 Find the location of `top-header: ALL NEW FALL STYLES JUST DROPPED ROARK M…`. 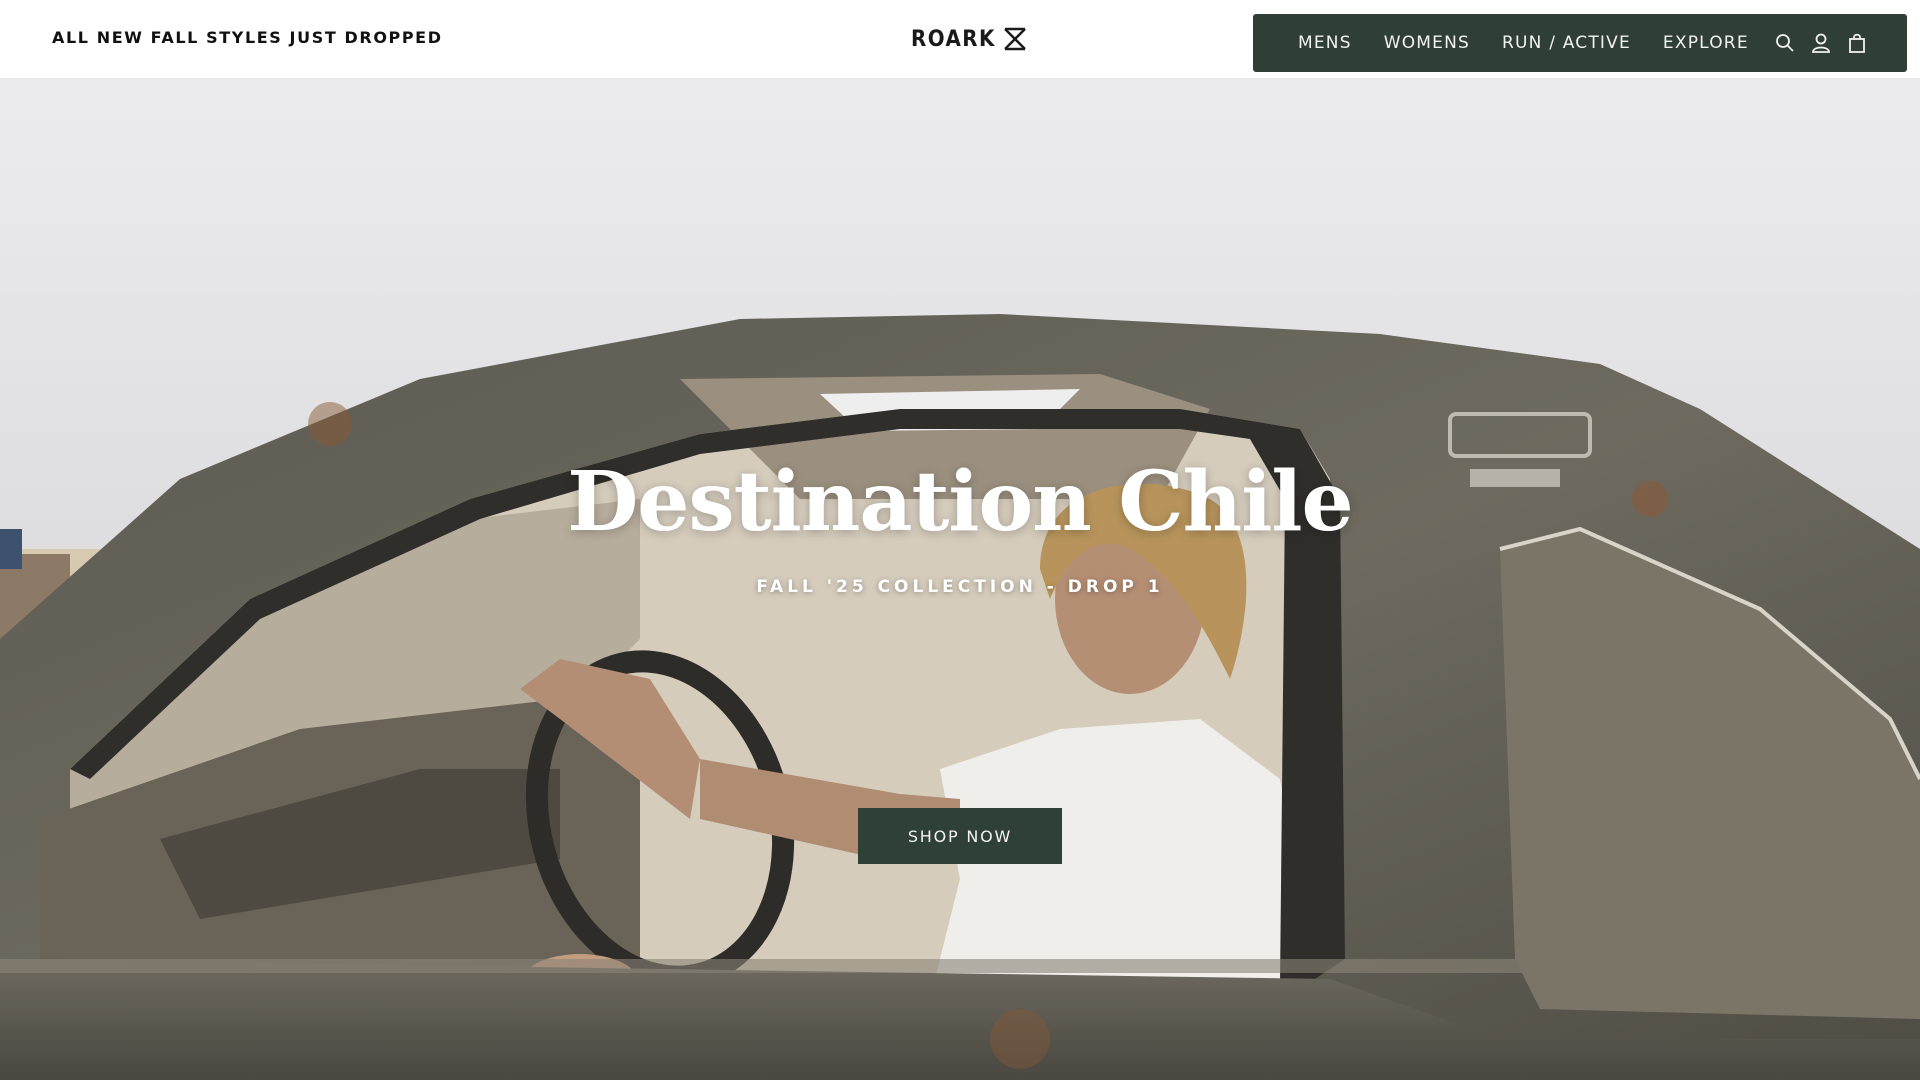

top-header: ALL NEW FALL STYLES JUST DROPPED ROARK M… is located at coordinates (960, 39).